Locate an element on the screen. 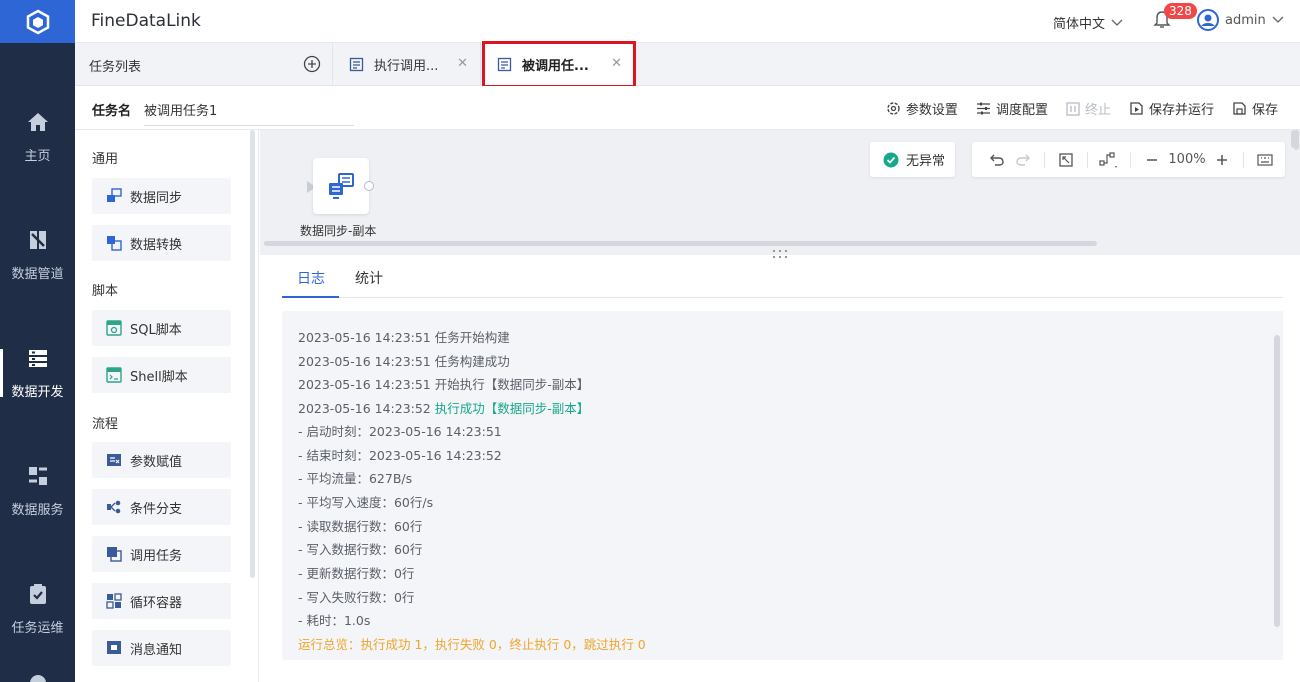 Image resolution: width=1300 pixels, height=682 pixels. nav-item-ops: 任务运维 is located at coordinates (37, 609).